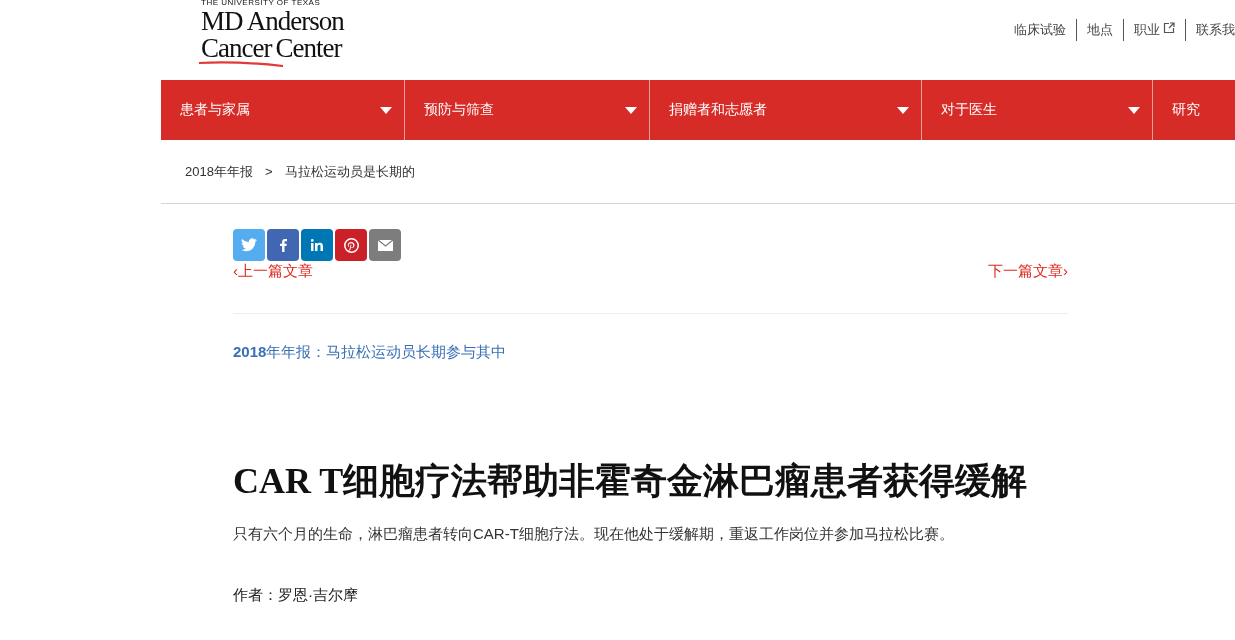 This screenshot has height=640, width=1235. I want to click on linkedin-icon, so click(317, 245).